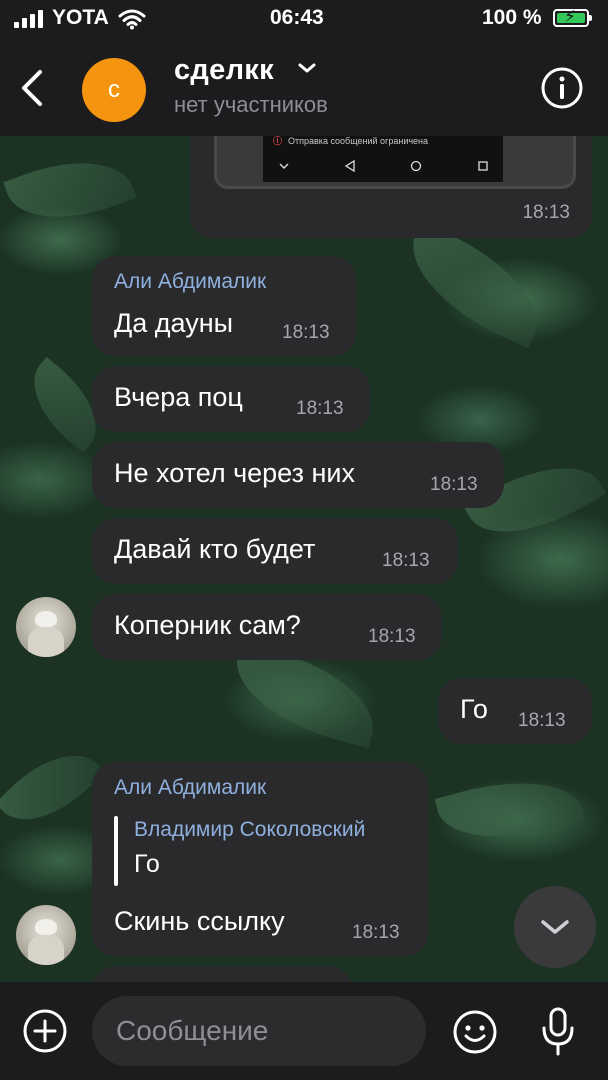 This screenshot has height=1080, width=608. What do you see at coordinates (45, 1031) in the screenshot?
I see `plus-icon` at bounding box center [45, 1031].